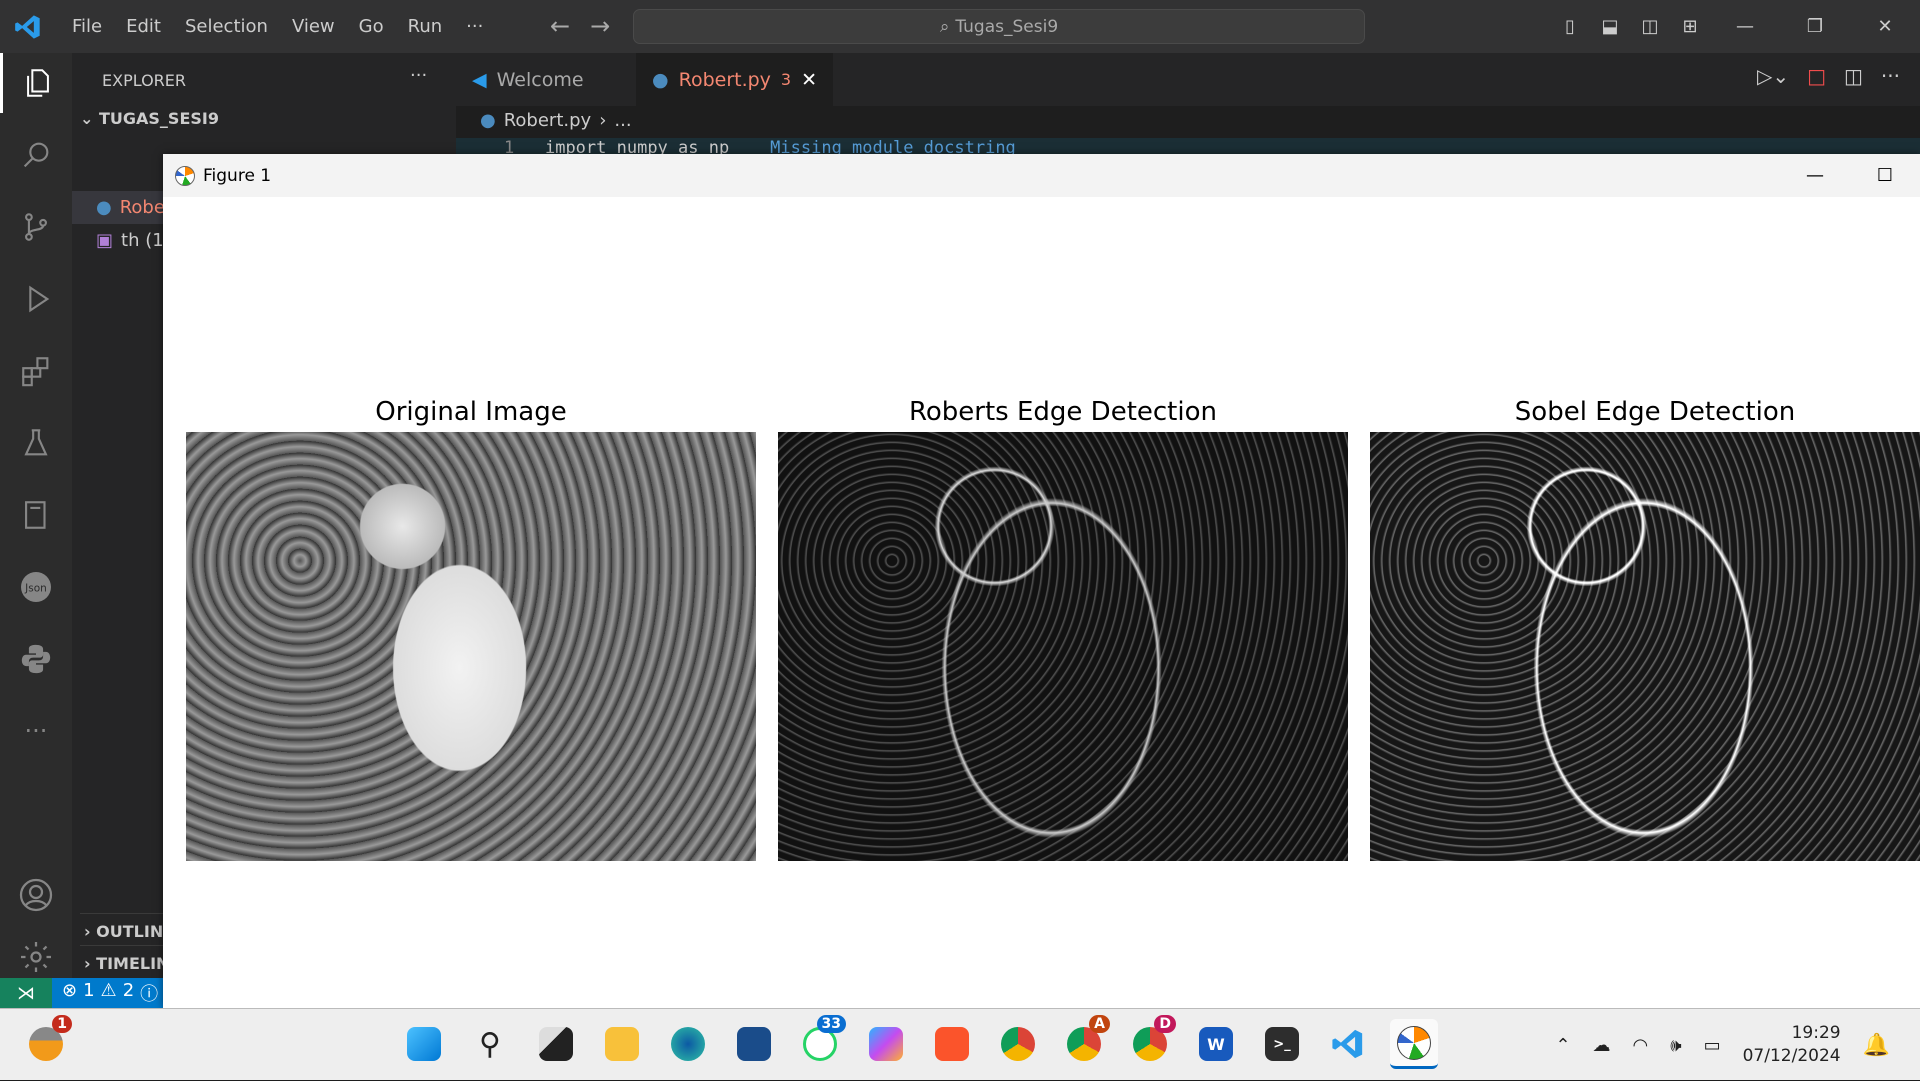  I want to click on problems-indicator: ⊗ 1 ⚠ 2 ⓘ, so click(105, 993).